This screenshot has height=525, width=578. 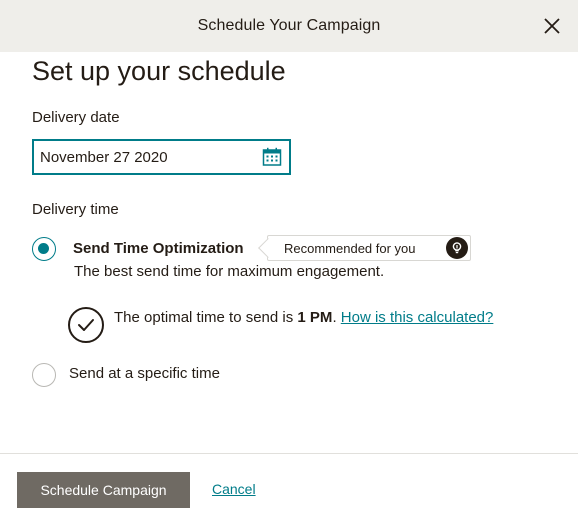 I want to click on recommended-badge: Recommended for you, so click(x=369, y=248).